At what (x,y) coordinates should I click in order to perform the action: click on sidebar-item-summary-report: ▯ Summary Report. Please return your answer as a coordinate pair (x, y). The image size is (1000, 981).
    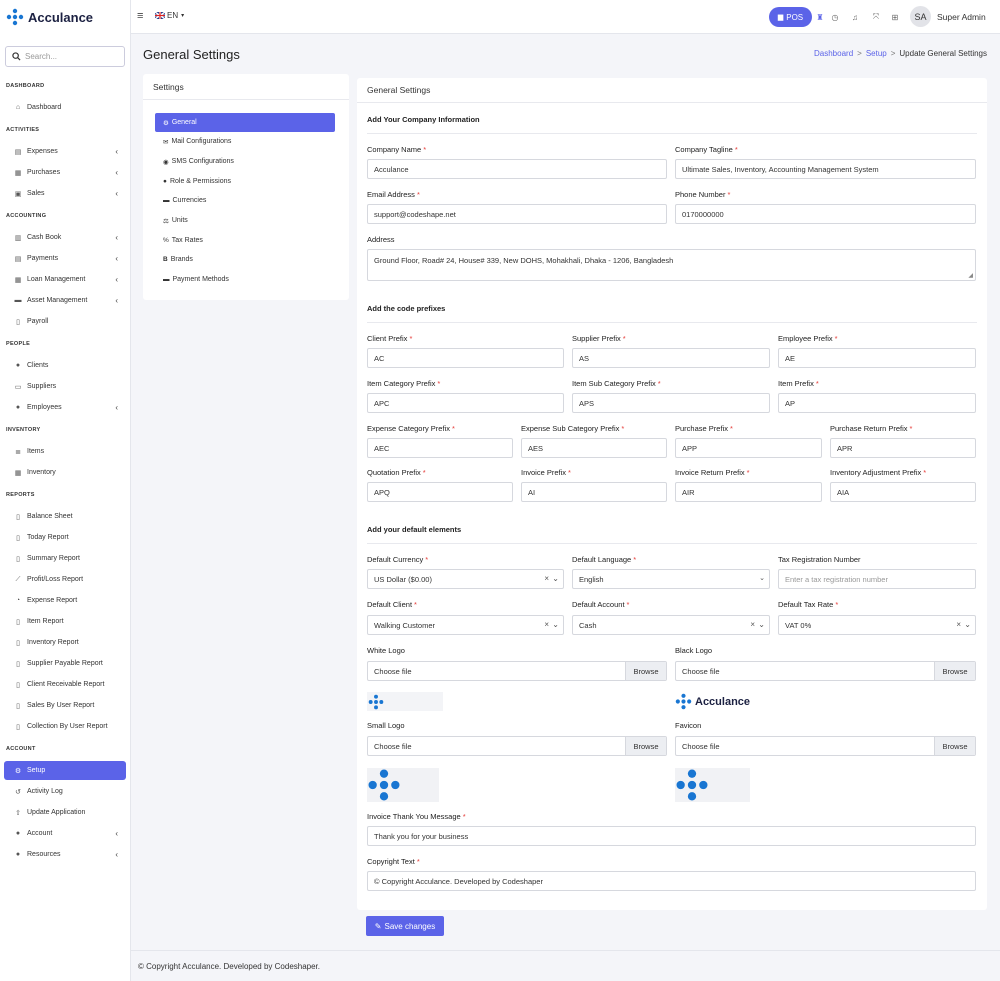
    Looking at the image, I should click on (65, 558).